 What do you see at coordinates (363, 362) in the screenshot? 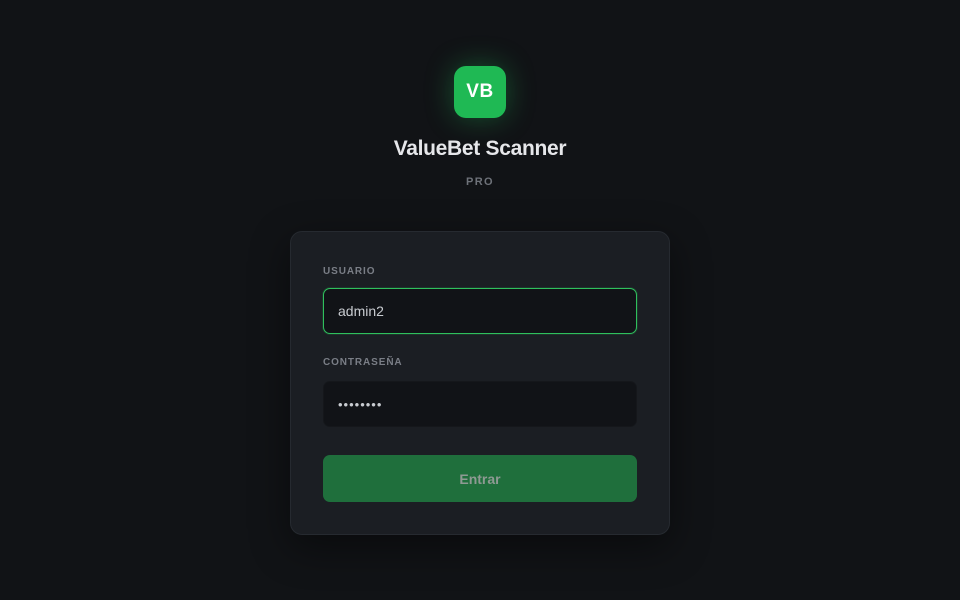
I see `password-label: CONTRASEÑA` at bounding box center [363, 362].